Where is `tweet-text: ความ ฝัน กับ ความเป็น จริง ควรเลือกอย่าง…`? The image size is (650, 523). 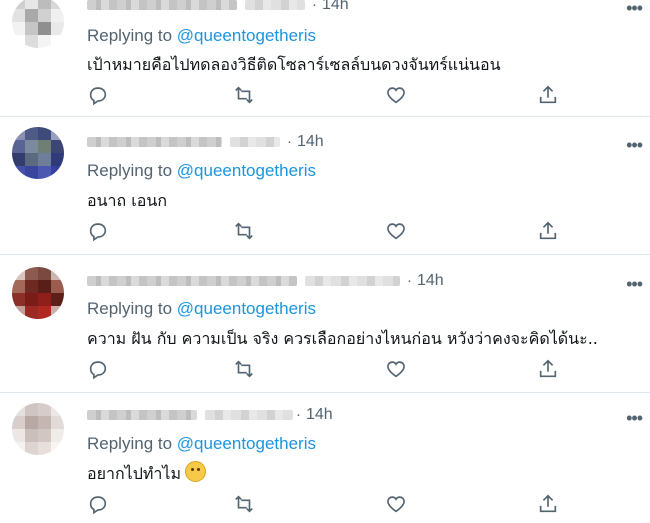 tweet-text: ความ ฝัน กับ ความเป็น จริง ควรเลือกอย่าง… is located at coordinates (342, 338).